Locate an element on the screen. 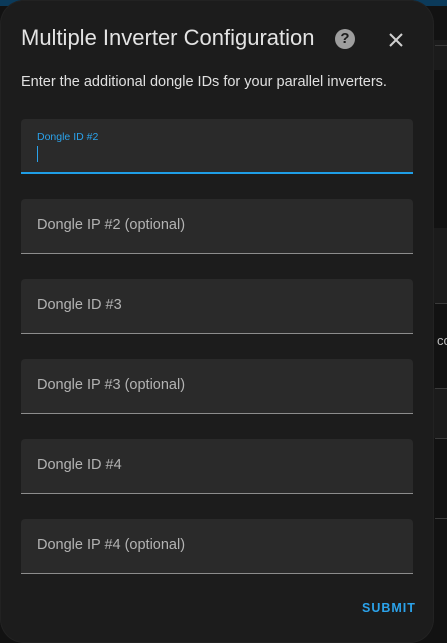  field-label: Dongle IP #3 (optional) is located at coordinates (111, 385).